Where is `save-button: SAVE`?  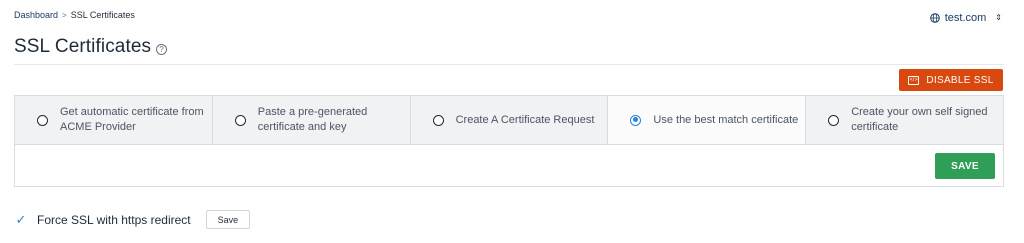 save-button: SAVE is located at coordinates (965, 166).